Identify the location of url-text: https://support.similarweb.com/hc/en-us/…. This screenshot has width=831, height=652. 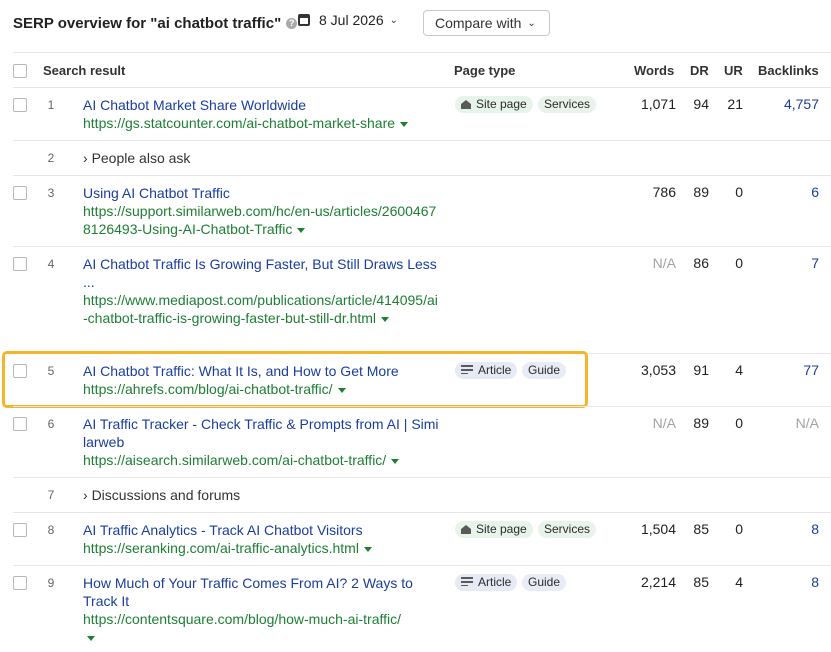
(260, 220).